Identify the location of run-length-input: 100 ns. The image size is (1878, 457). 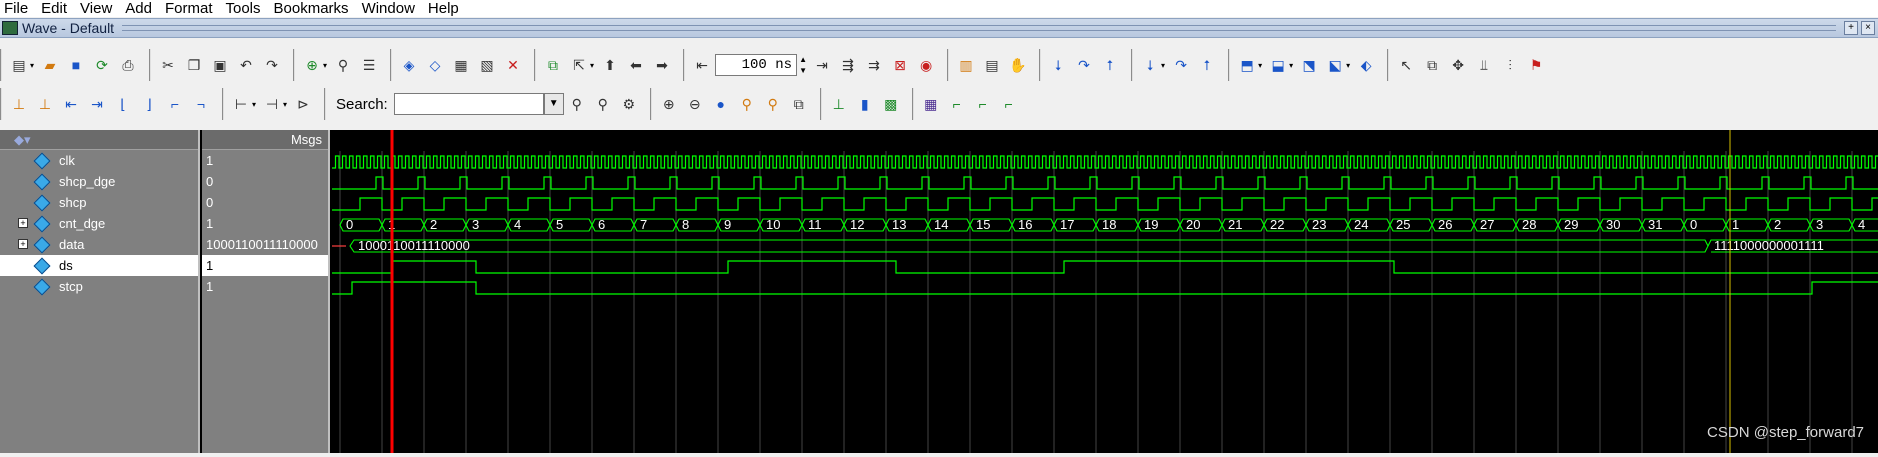
(756, 65).